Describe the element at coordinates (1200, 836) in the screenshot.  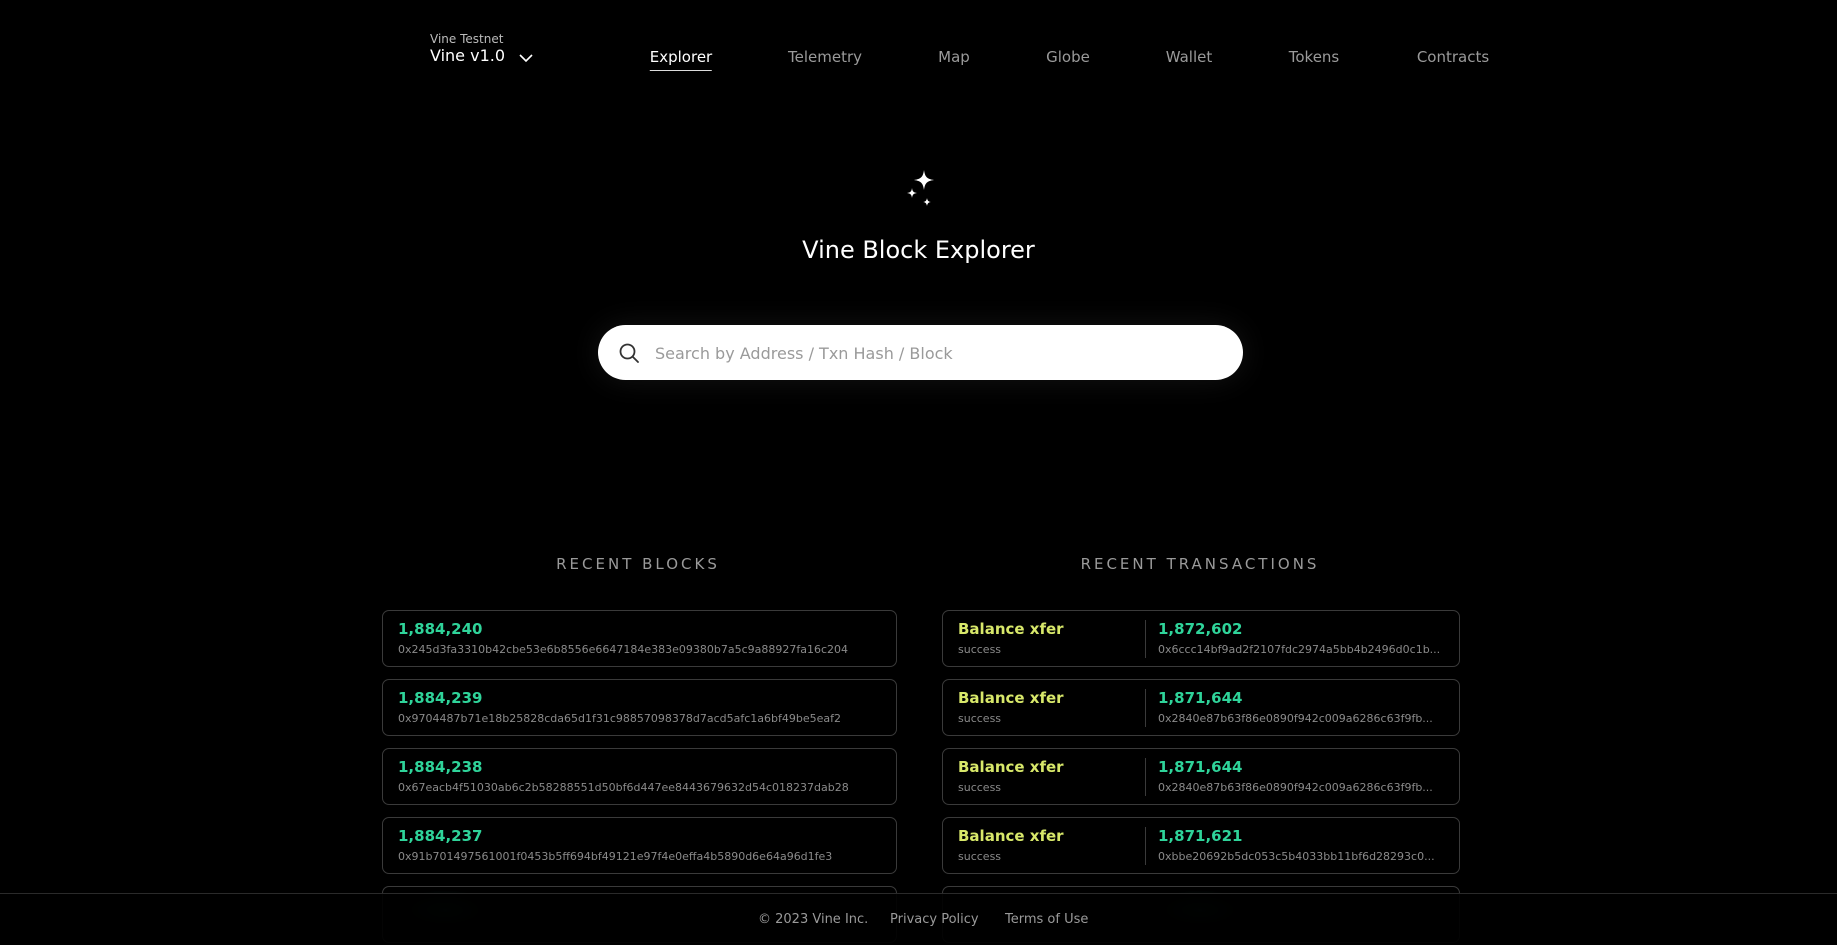
I see `transaction-block: 1,871,621` at that location.